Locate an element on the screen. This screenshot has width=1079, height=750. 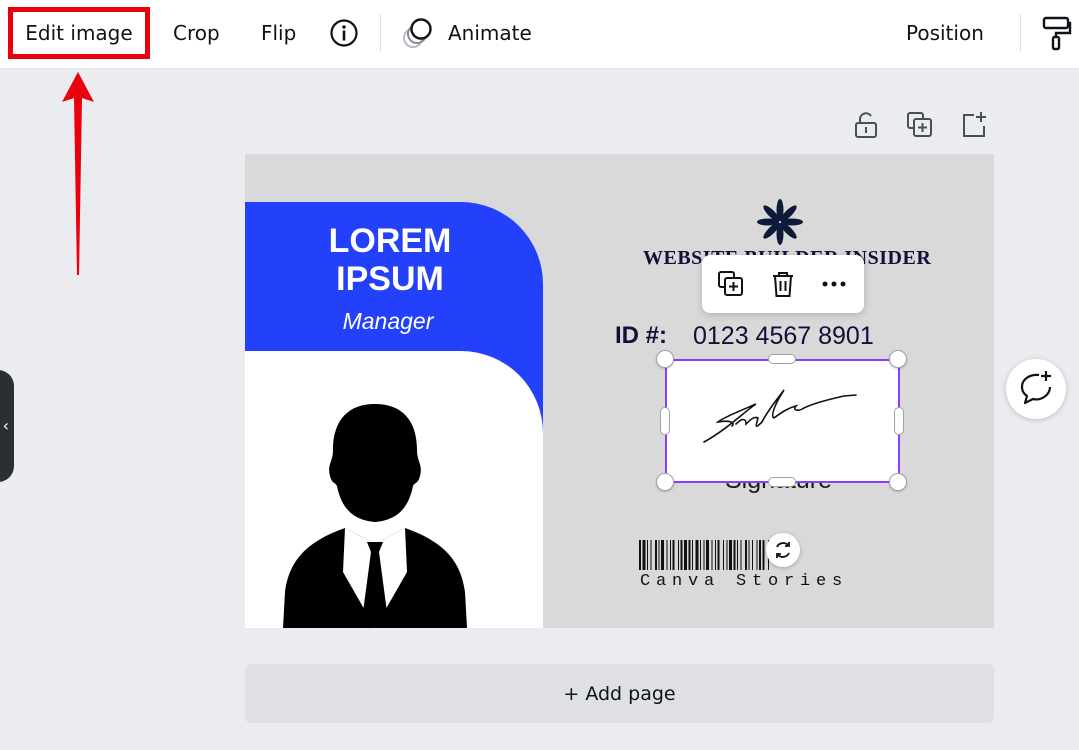
info-icon is located at coordinates (344, 33).